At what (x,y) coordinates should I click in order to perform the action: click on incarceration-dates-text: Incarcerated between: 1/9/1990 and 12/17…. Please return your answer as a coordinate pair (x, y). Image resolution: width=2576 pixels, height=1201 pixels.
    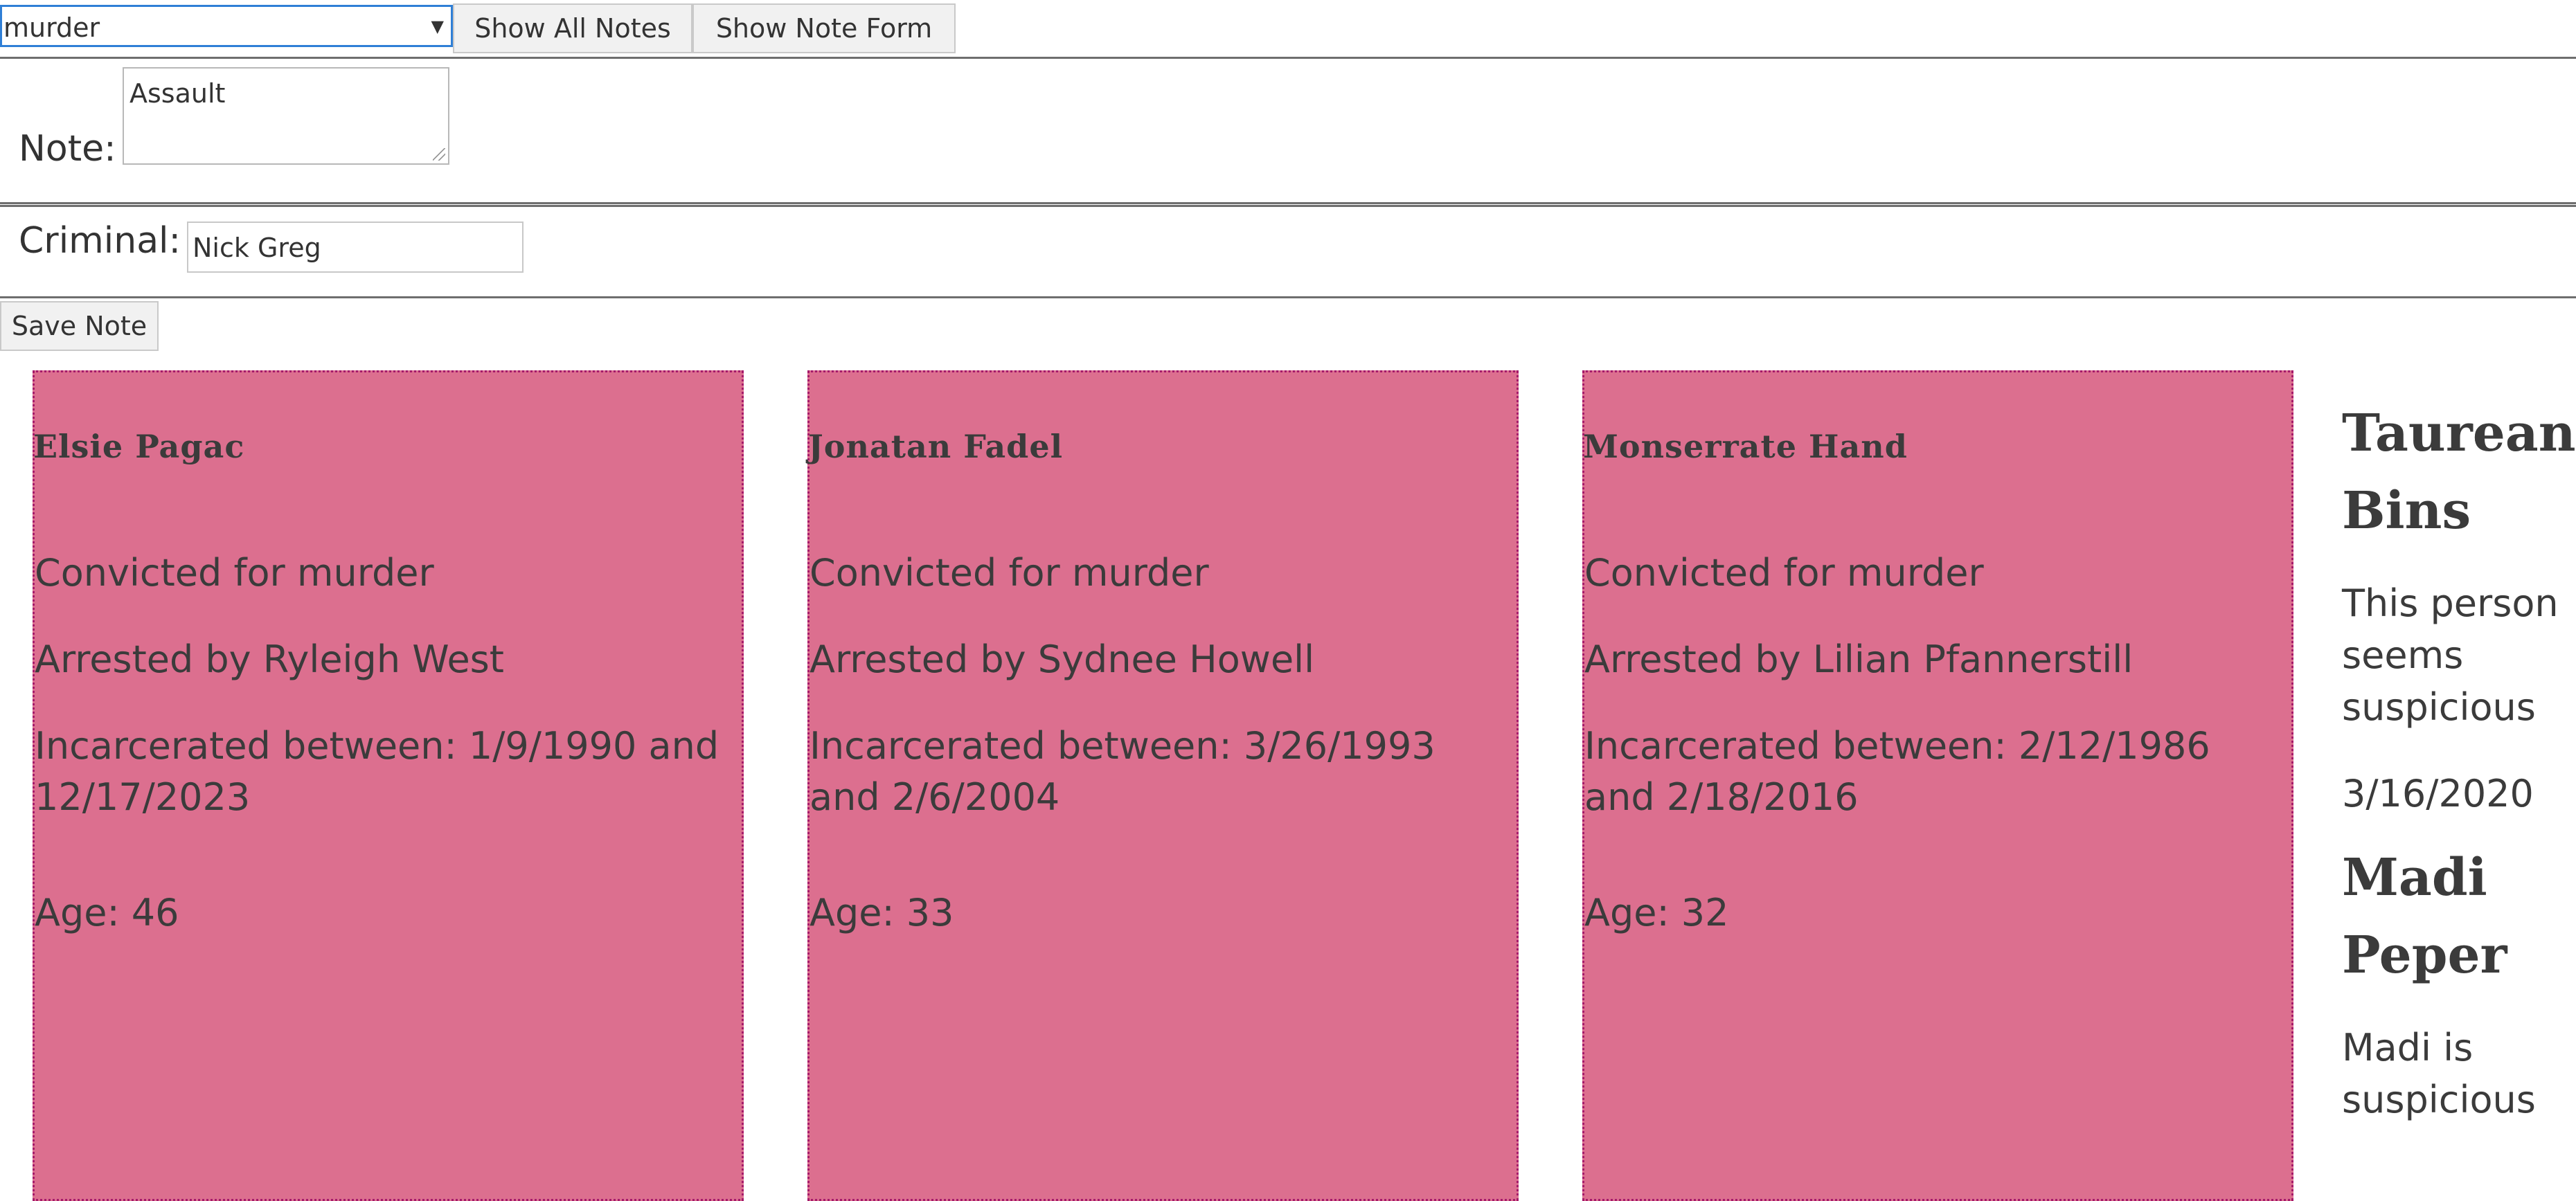
    Looking at the image, I should click on (377, 772).